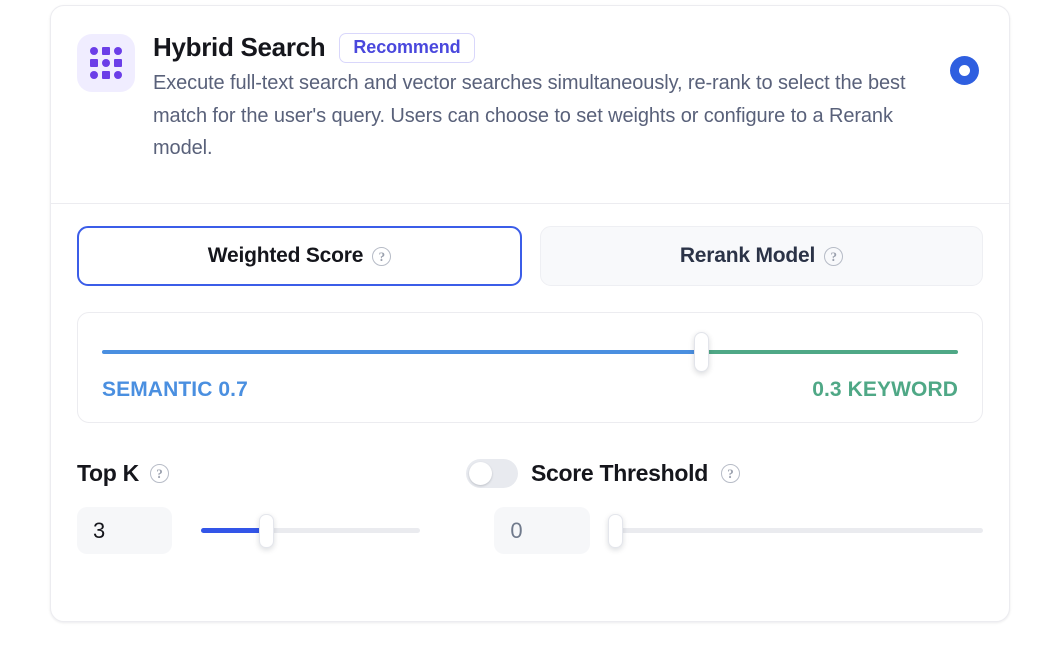 The image size is (1044, 654). I want to click on tab-rerank-model: Rerank Model ?, so click(761, 256).